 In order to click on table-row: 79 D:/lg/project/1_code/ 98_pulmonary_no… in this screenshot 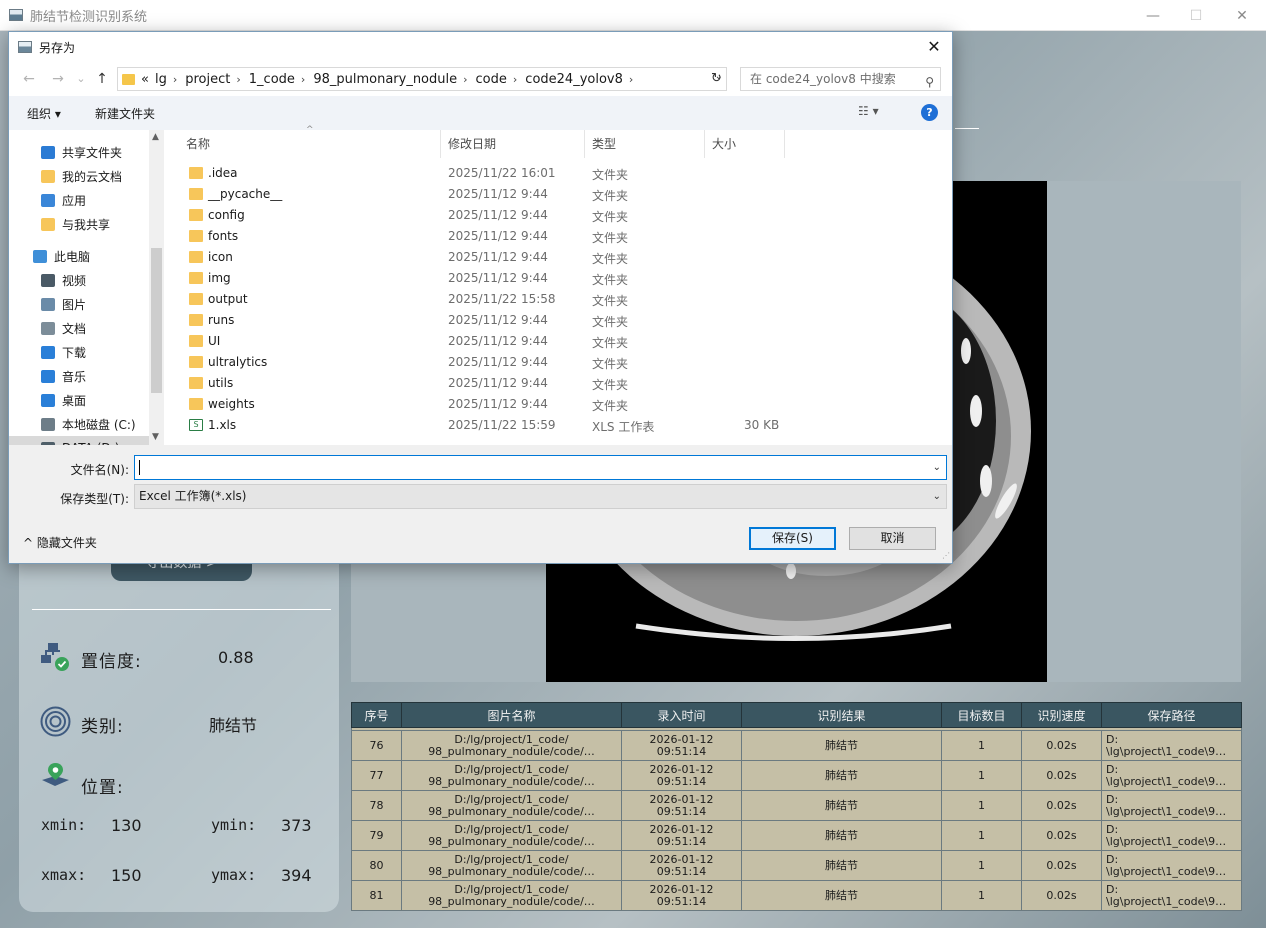, I will do `click(796, 835)`.